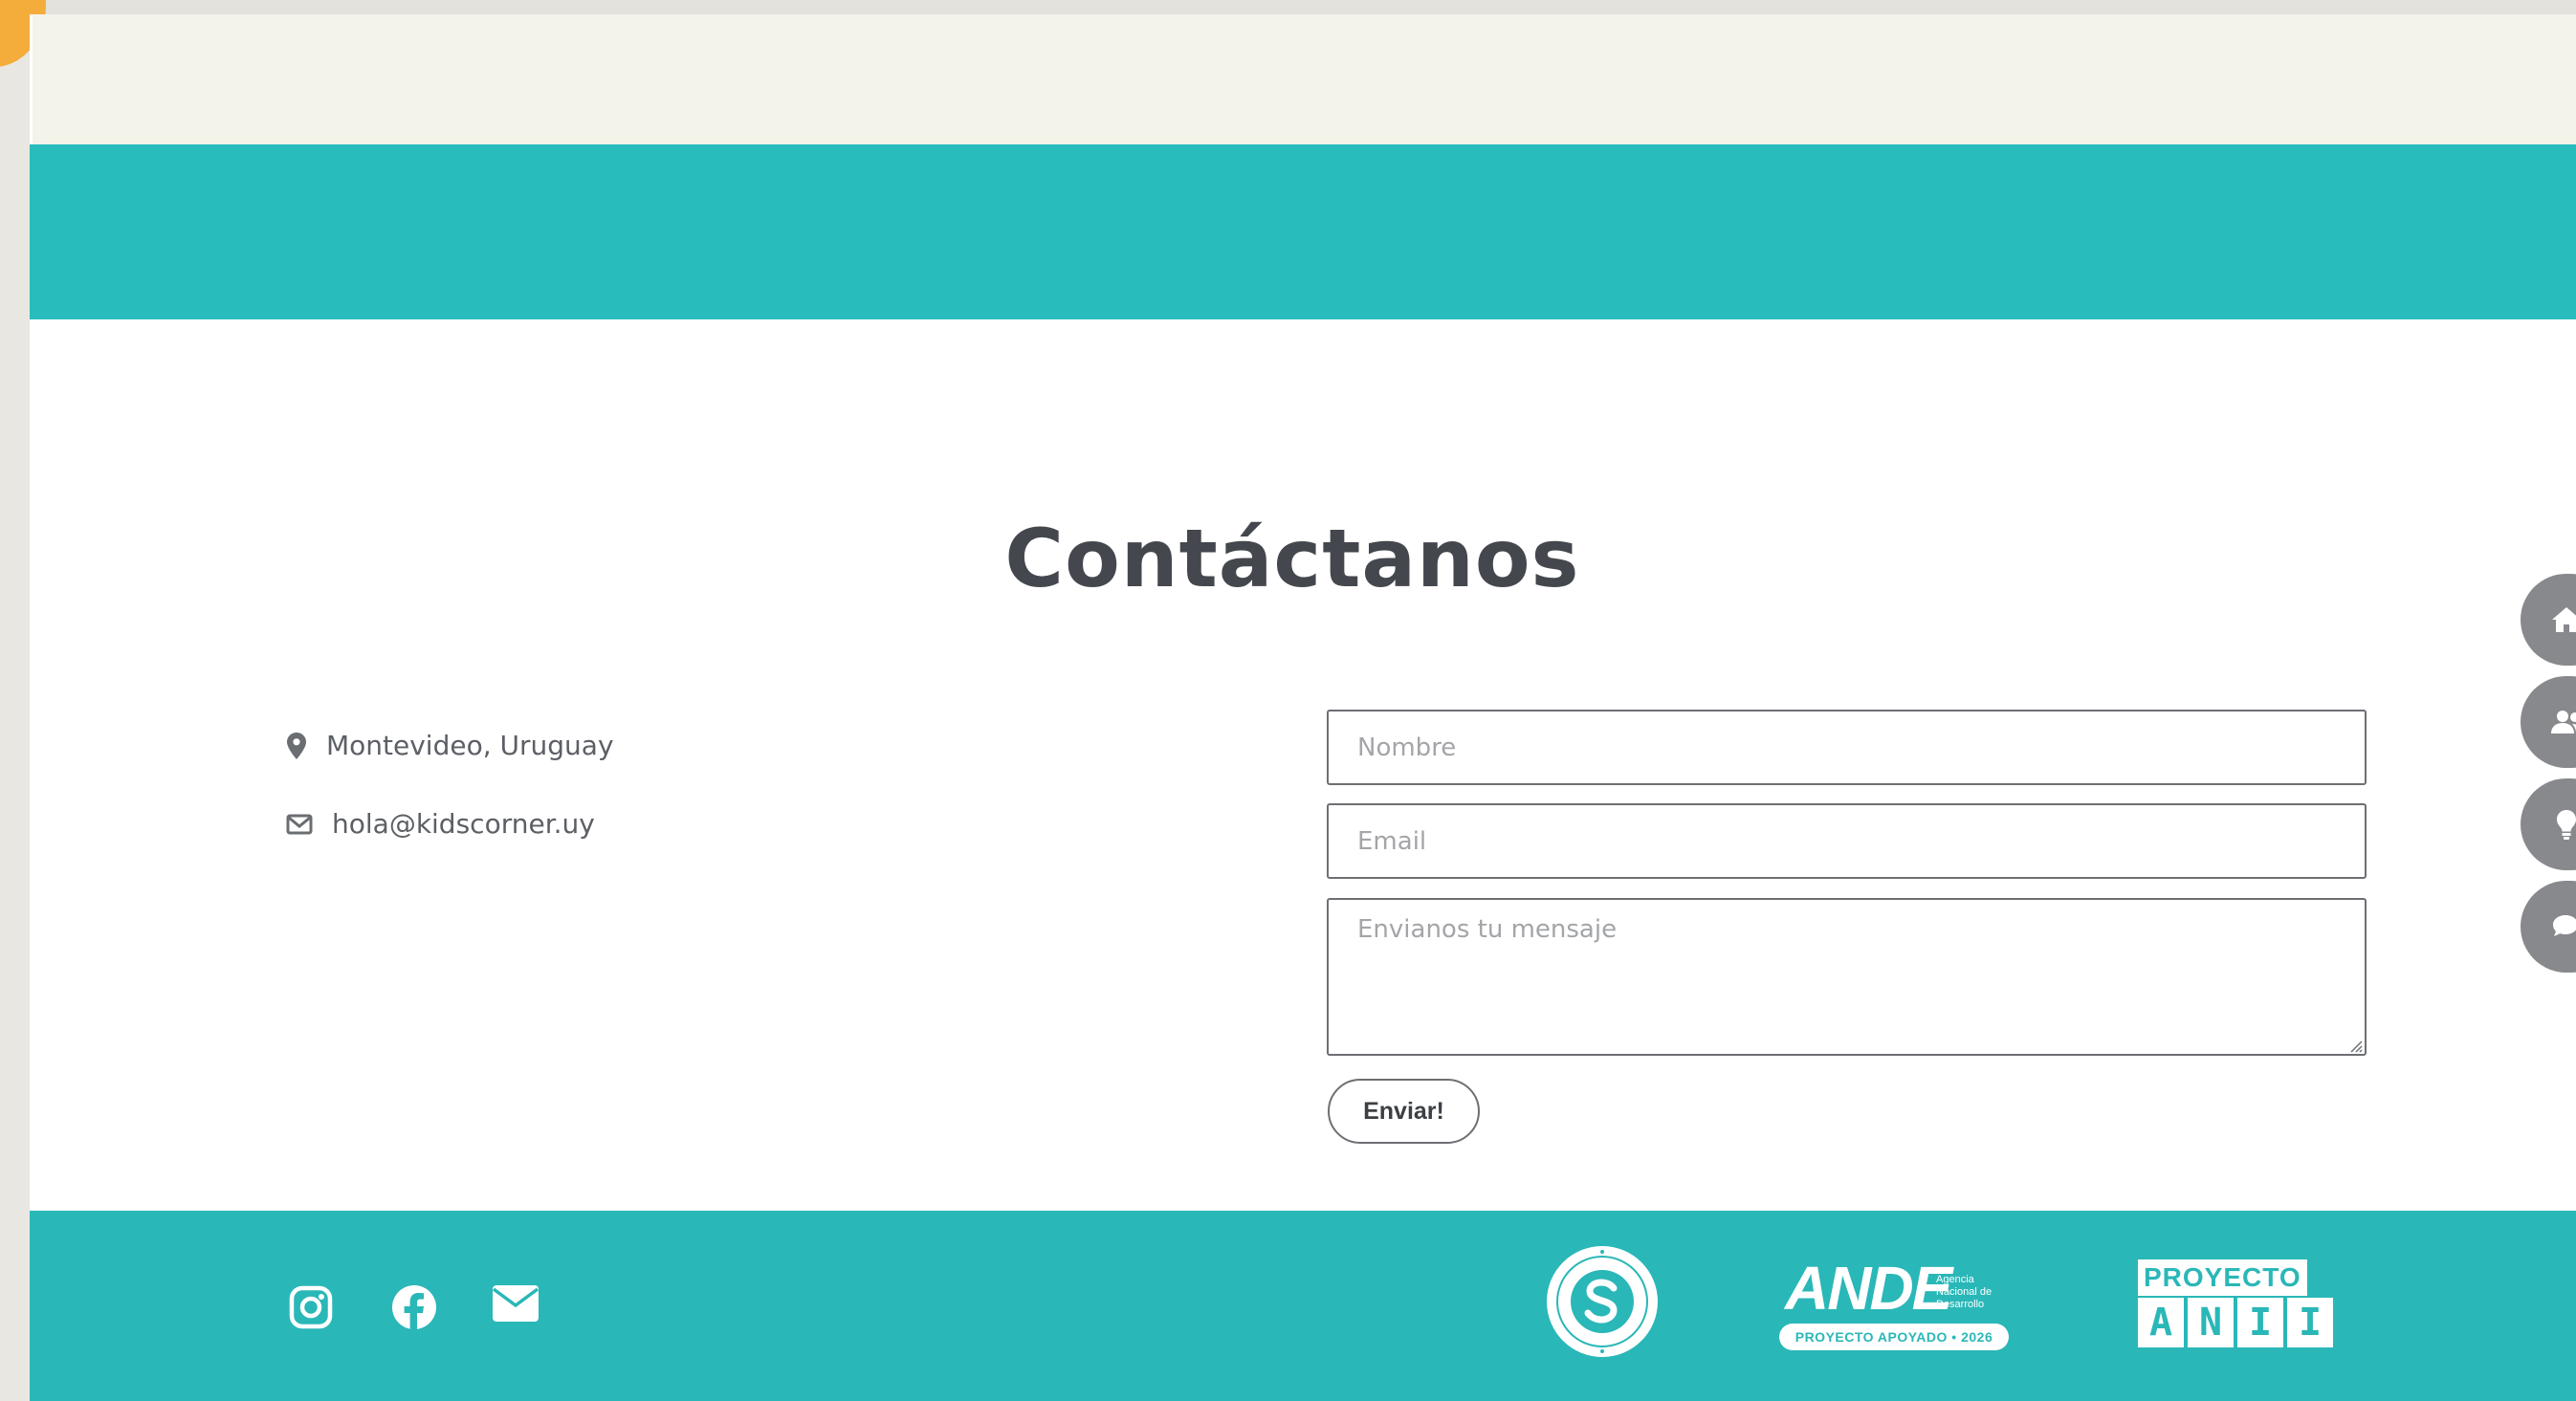 The width and height of the screenshot is (2576, 1401). I want to click on envelope-icon, so click(515, 1307).